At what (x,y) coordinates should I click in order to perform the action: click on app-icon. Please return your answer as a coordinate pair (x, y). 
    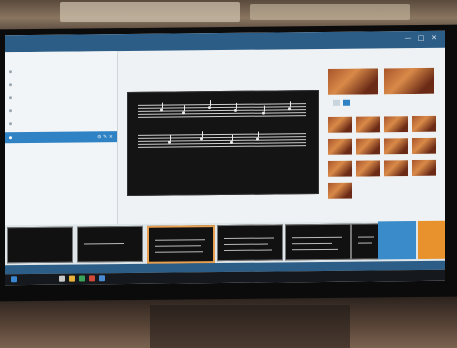
    Looking at the image, I should click on (92, 278).